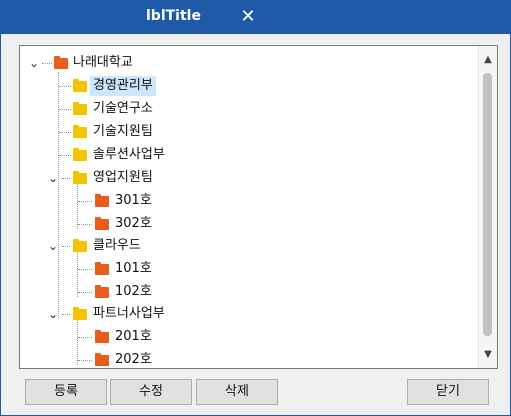 This screenshot has height=416, width=511. I want to click on tree-node-root: ⌄ 나래대학교, so click(120, 63).